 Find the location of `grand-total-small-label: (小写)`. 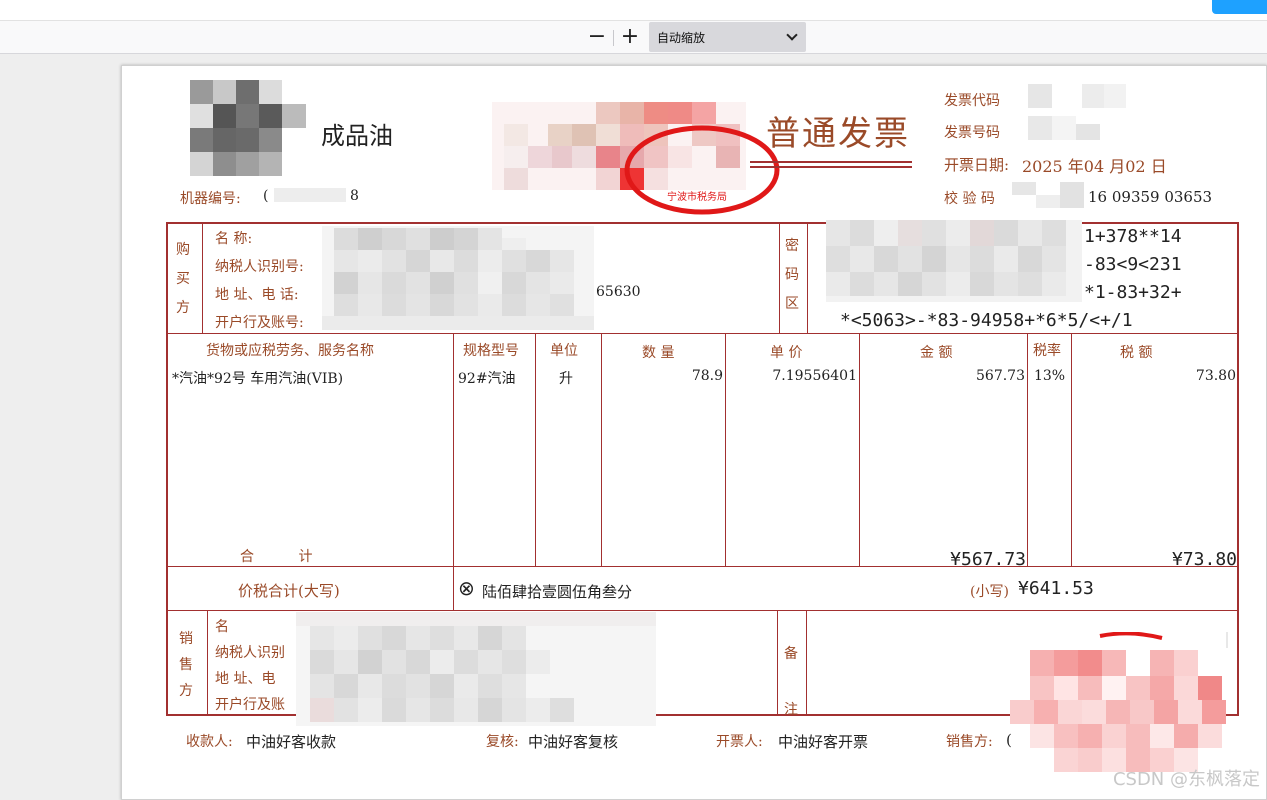

grand-total-small-label: (小写) is located at coordinates (989, 592).